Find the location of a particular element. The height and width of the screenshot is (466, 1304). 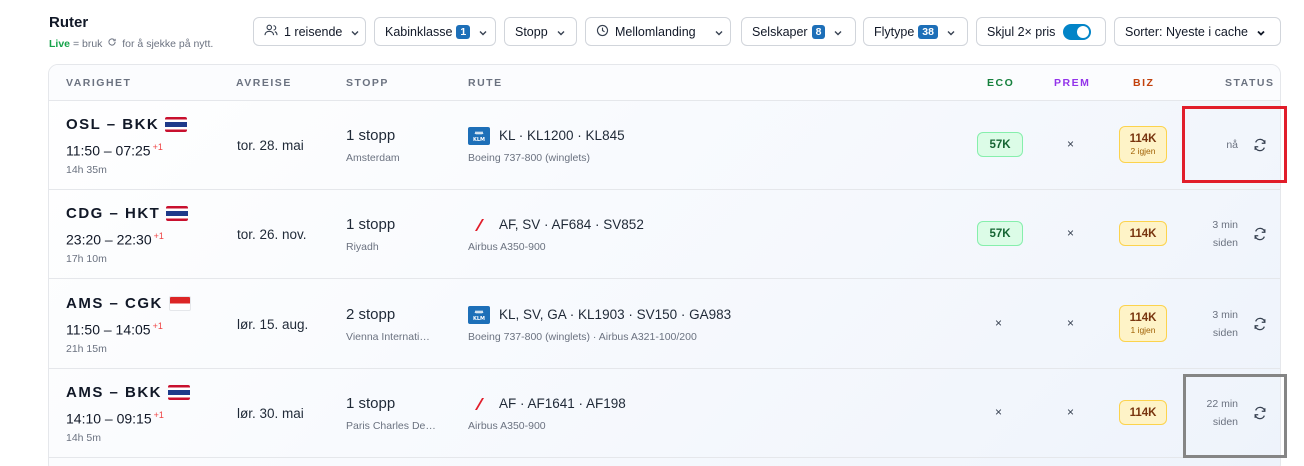

route-cell: OSL – BKK is located at coordinates (127, 124).